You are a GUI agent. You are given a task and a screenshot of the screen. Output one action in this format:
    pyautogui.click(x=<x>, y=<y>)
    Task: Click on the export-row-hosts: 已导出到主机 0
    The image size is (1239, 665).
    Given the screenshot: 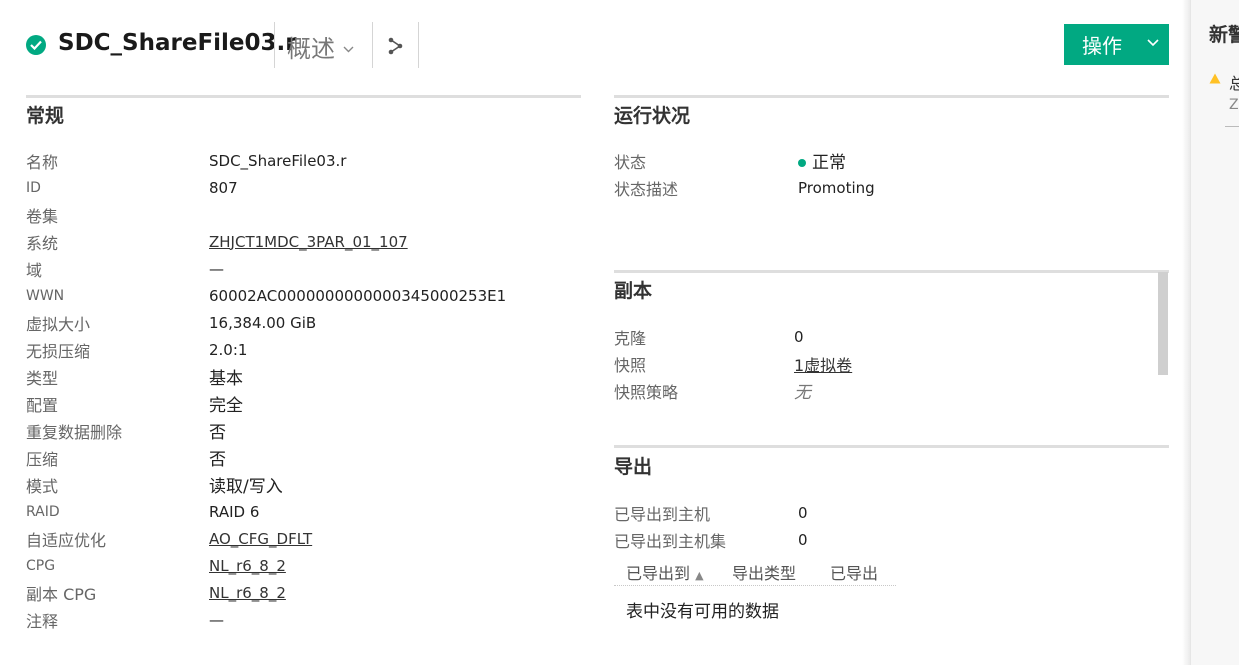 What is the action you would take?
    pyautogui.click(x=884, y=512)
    